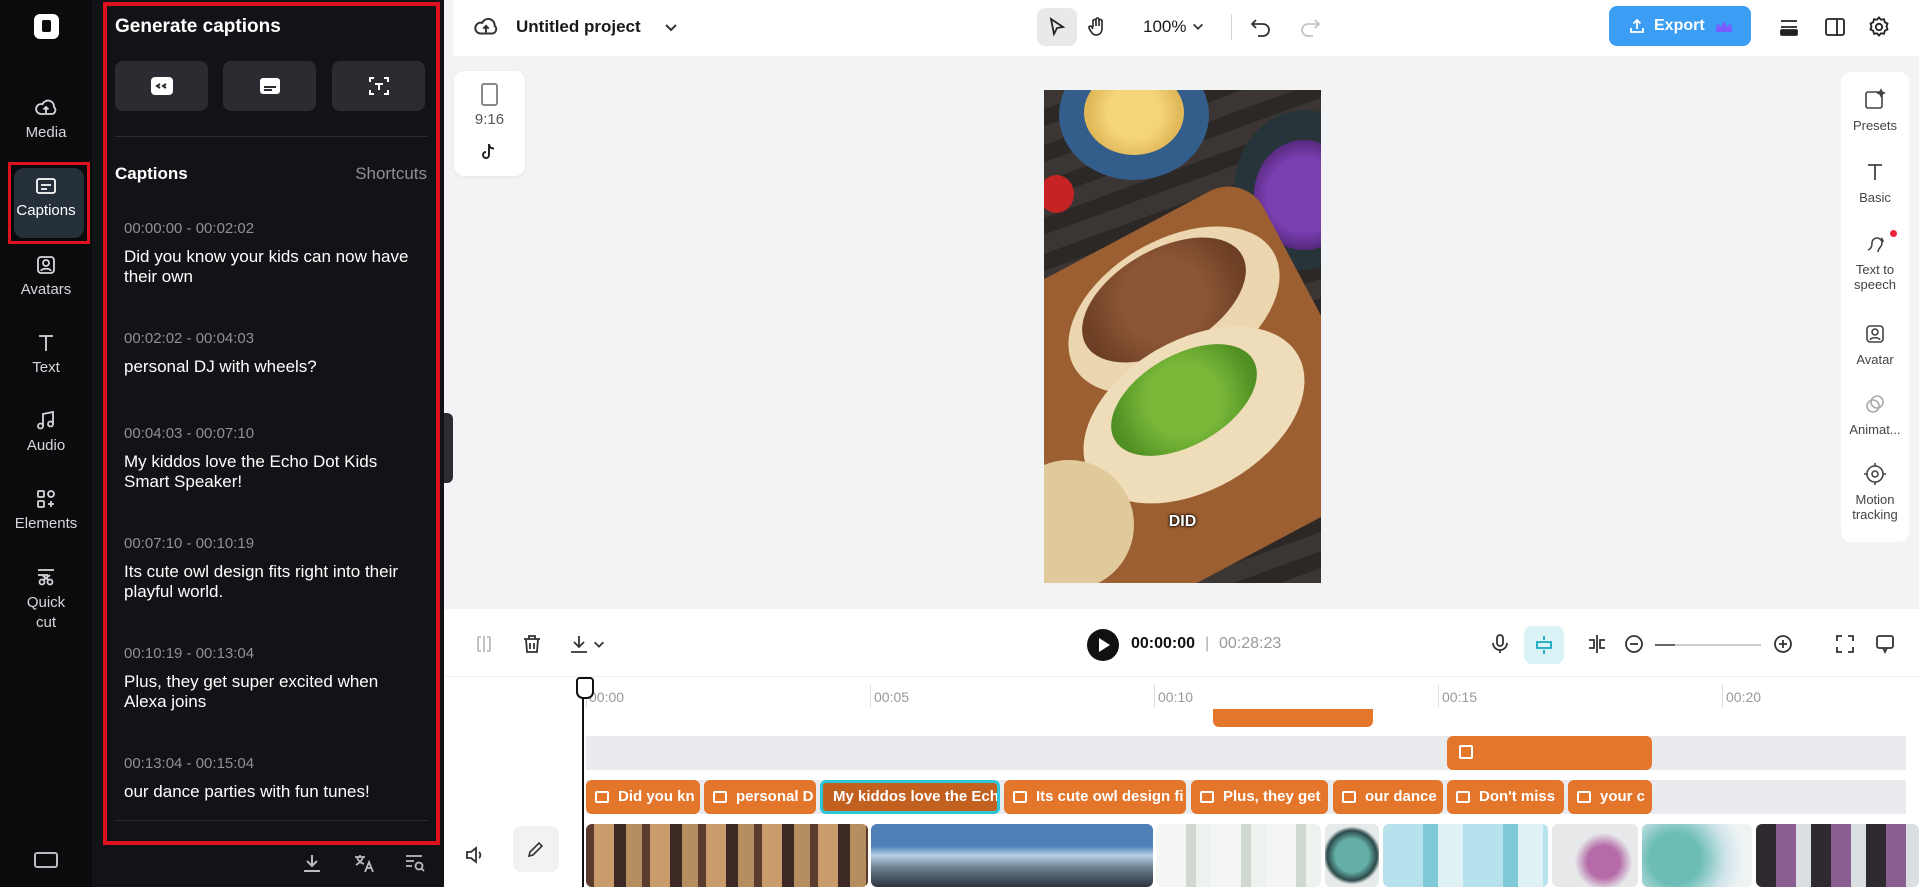 The width and height of the screenshot is (1919, 887). What do you see at coordinates (415, 863) in the screenshot?
I see `search-list-icon` at bounding box center [415, 863].